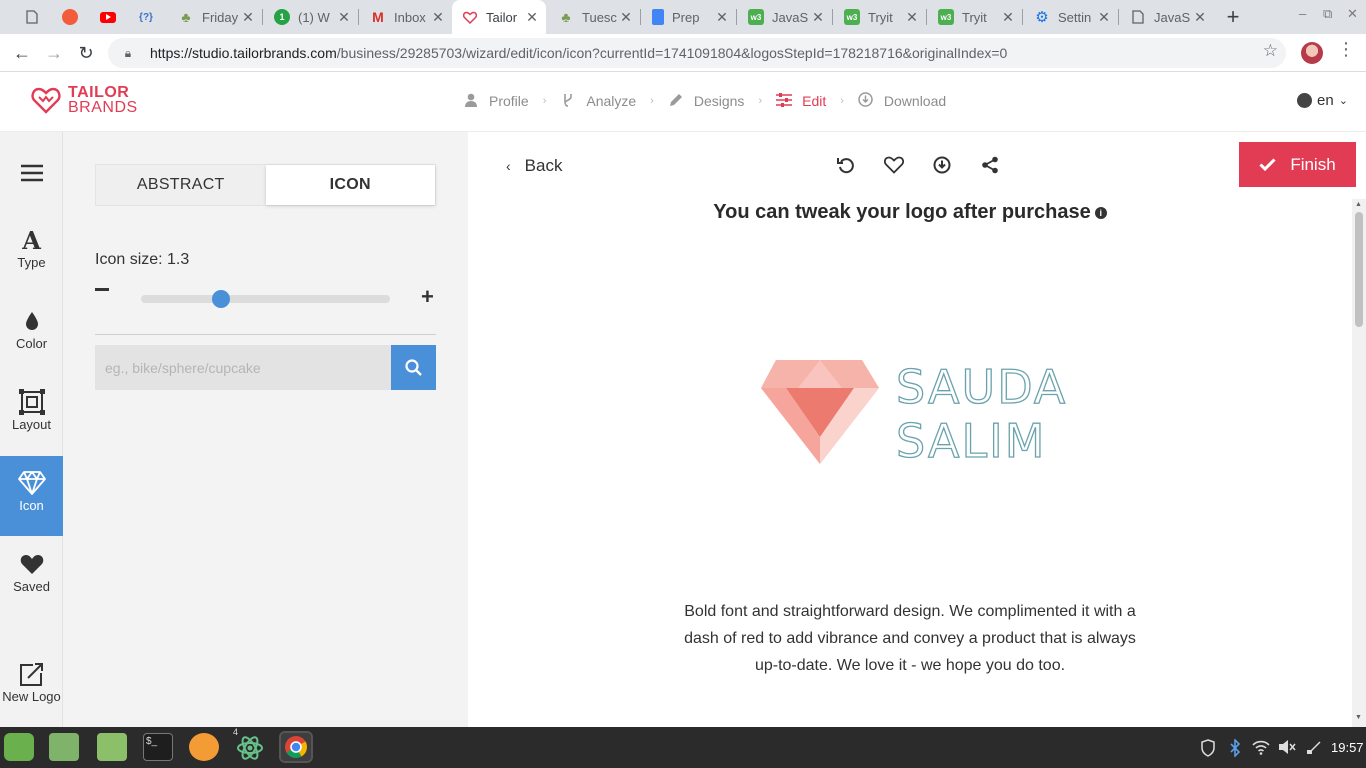 The height and width of the screenshot is (768, 1366). Describe the element at coordinates (1327, 14) in the screenshot. I see `maximize-icon: ⧉` at that location.